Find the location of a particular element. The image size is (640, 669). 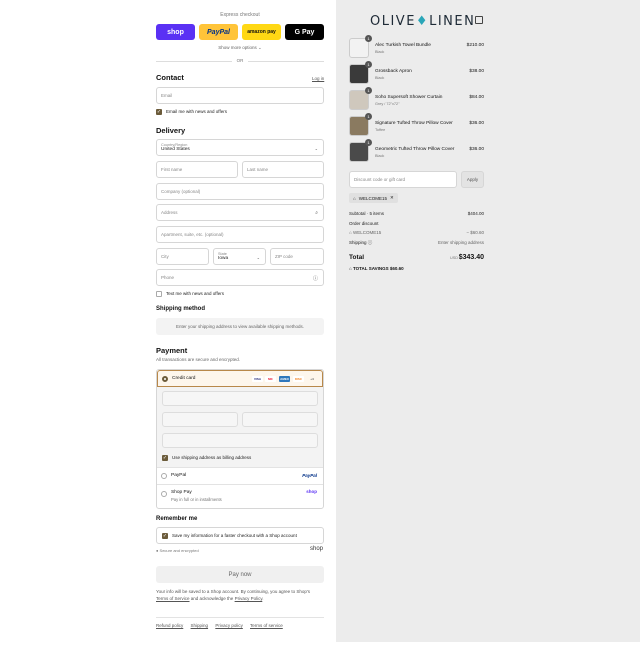

legal-and: and acknowledge the is located at coordinates (212, 598).